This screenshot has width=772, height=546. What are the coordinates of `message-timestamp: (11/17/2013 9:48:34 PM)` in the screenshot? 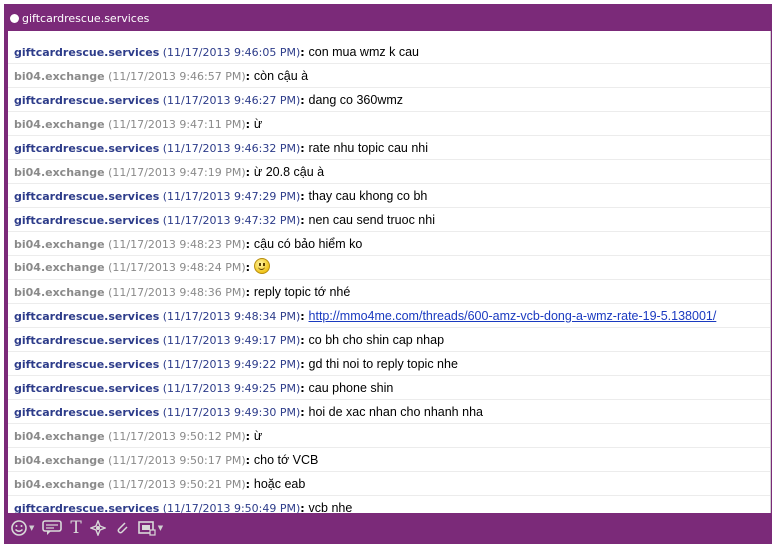 It's located at (231, 316).